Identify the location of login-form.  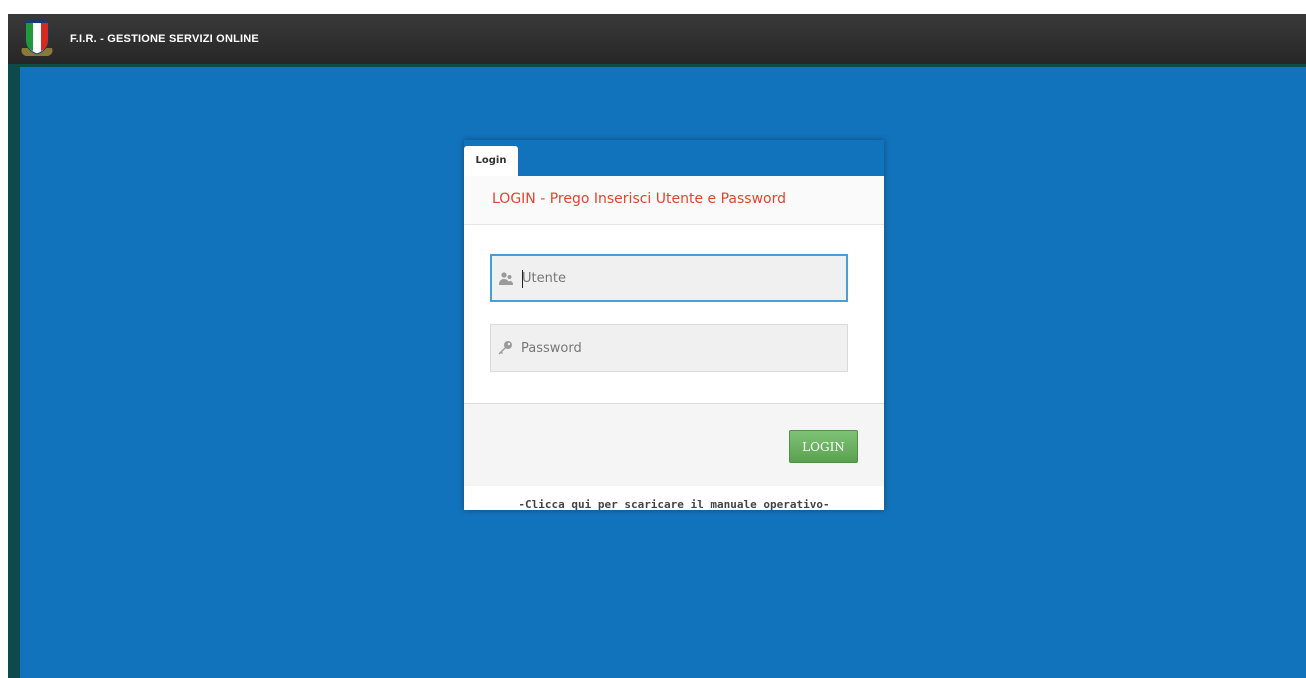
(674, 314).